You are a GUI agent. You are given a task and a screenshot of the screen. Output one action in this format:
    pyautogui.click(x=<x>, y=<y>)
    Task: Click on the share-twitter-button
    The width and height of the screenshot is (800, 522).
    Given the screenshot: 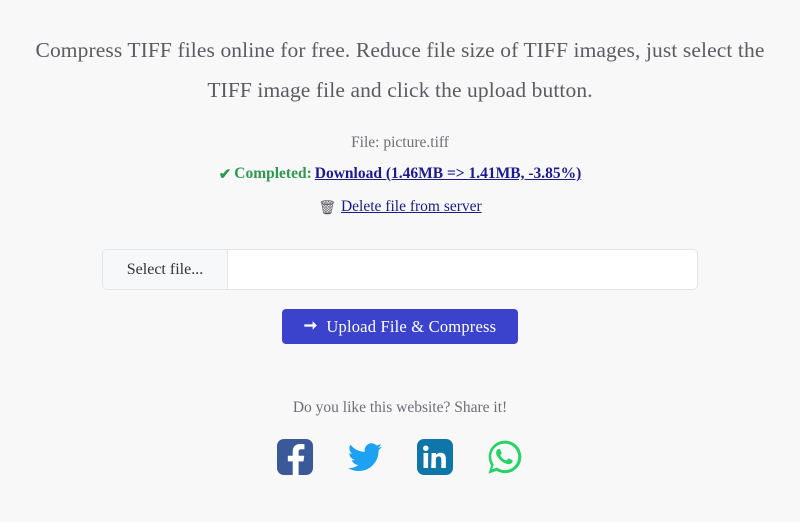 What is the action you would take?
    pyautogui.click(x=365, y=457)
    